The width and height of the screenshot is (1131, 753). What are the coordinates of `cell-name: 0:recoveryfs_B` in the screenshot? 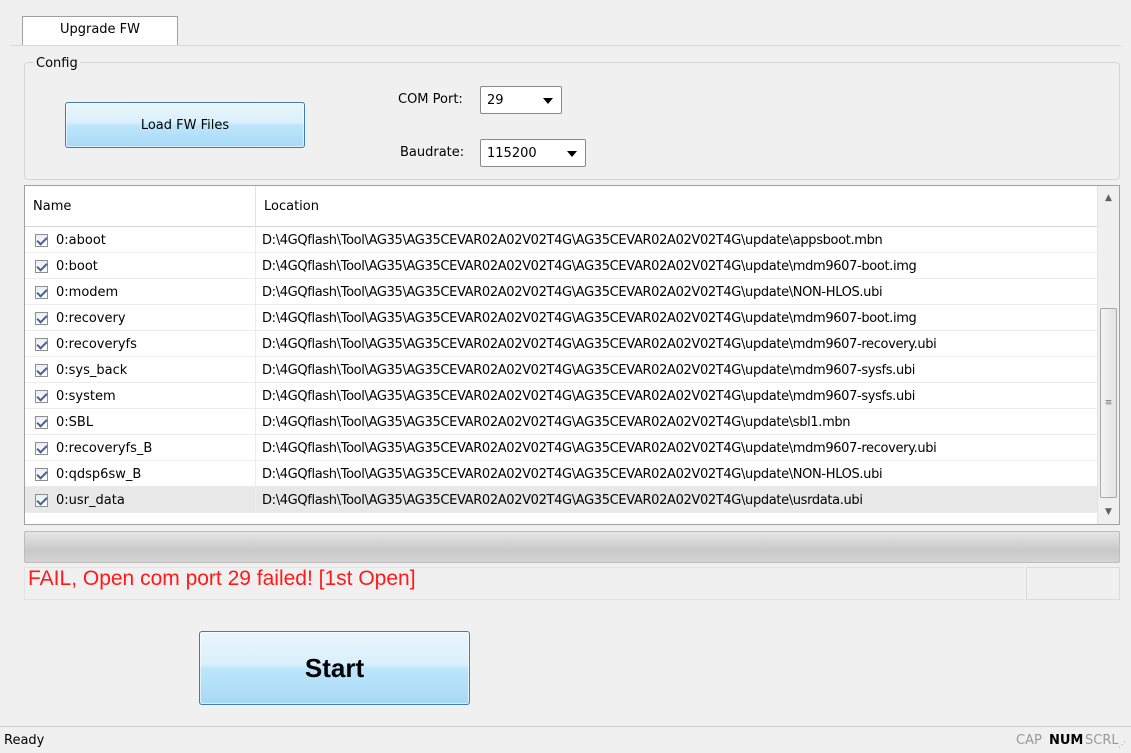 It's located at (140, 448).